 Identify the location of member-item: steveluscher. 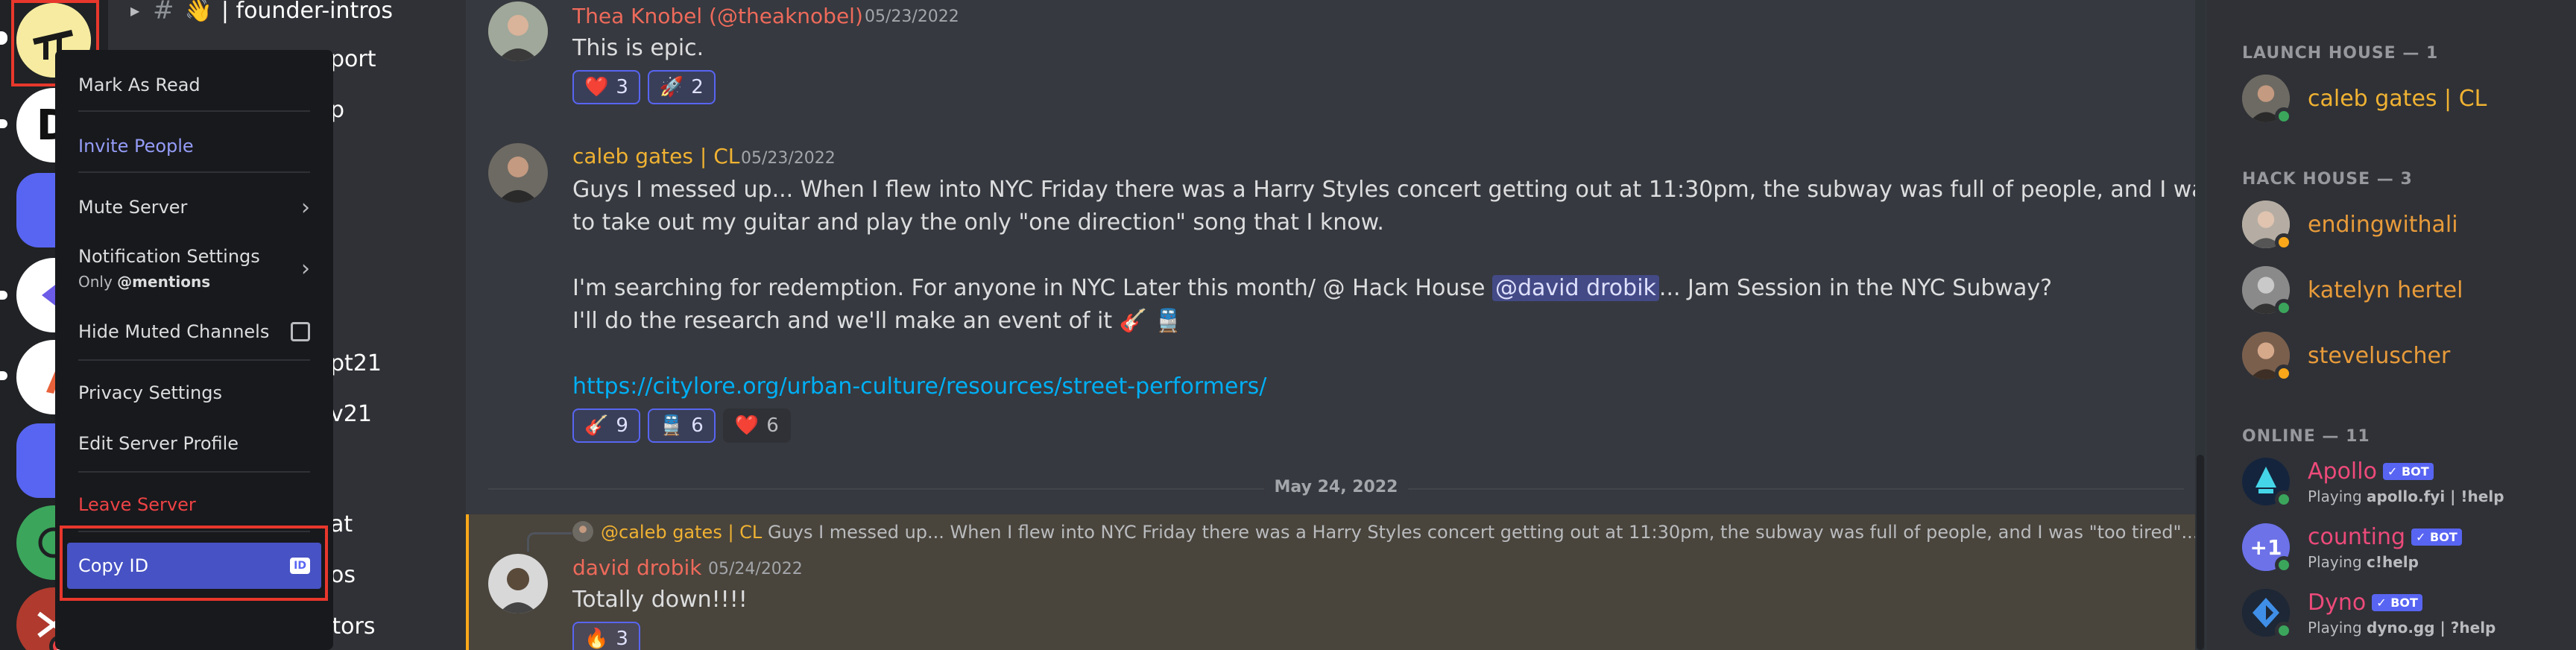
(2346, 357).